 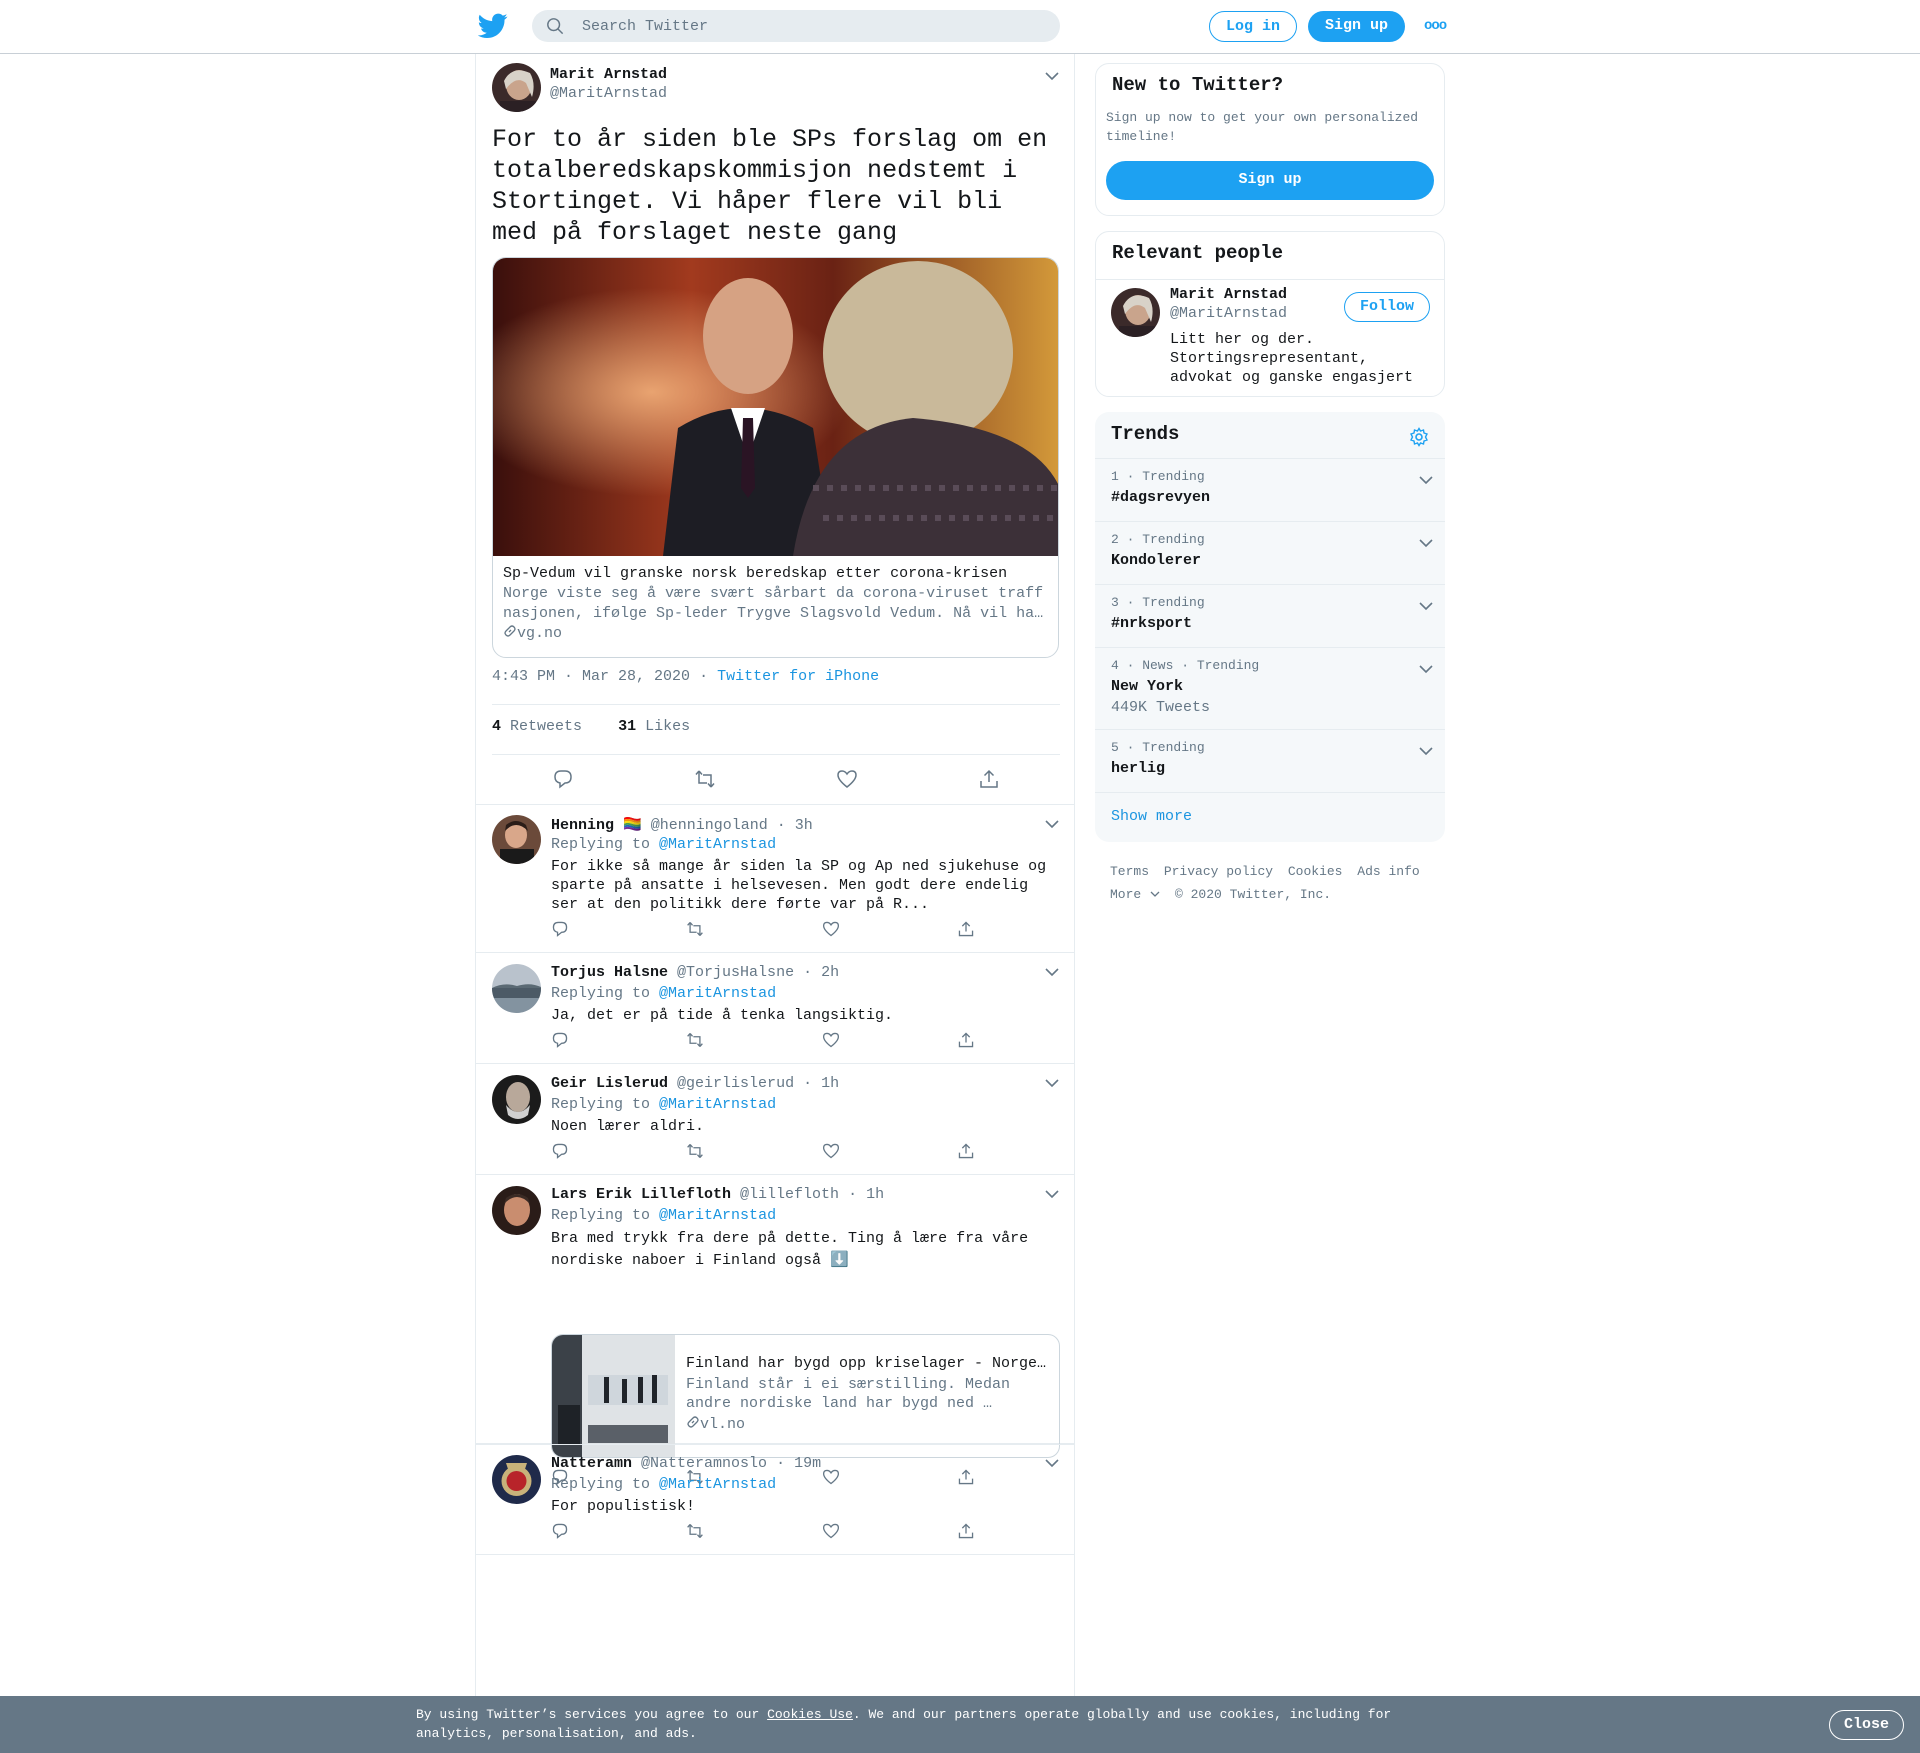 I want to click on follow-button: Follow, so click(x=1387, y=307).